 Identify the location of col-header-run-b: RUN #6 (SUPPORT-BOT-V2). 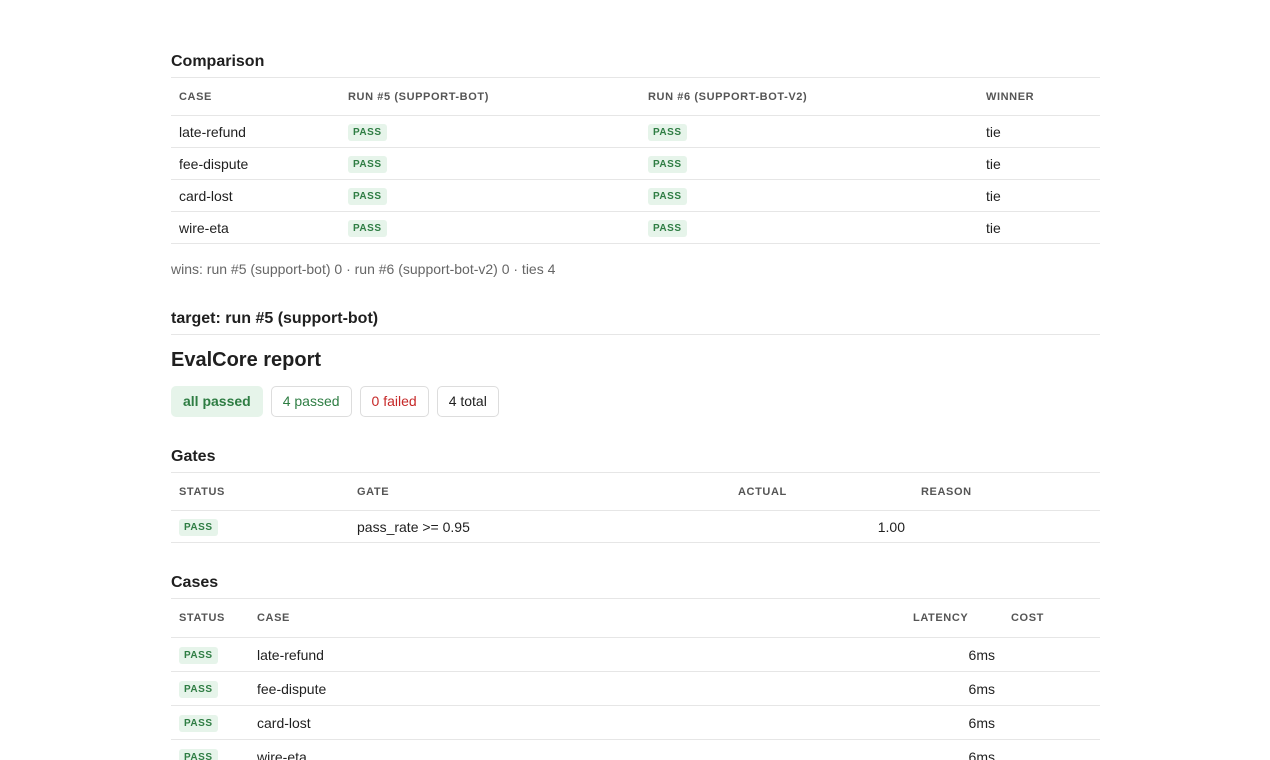
(809, 97).